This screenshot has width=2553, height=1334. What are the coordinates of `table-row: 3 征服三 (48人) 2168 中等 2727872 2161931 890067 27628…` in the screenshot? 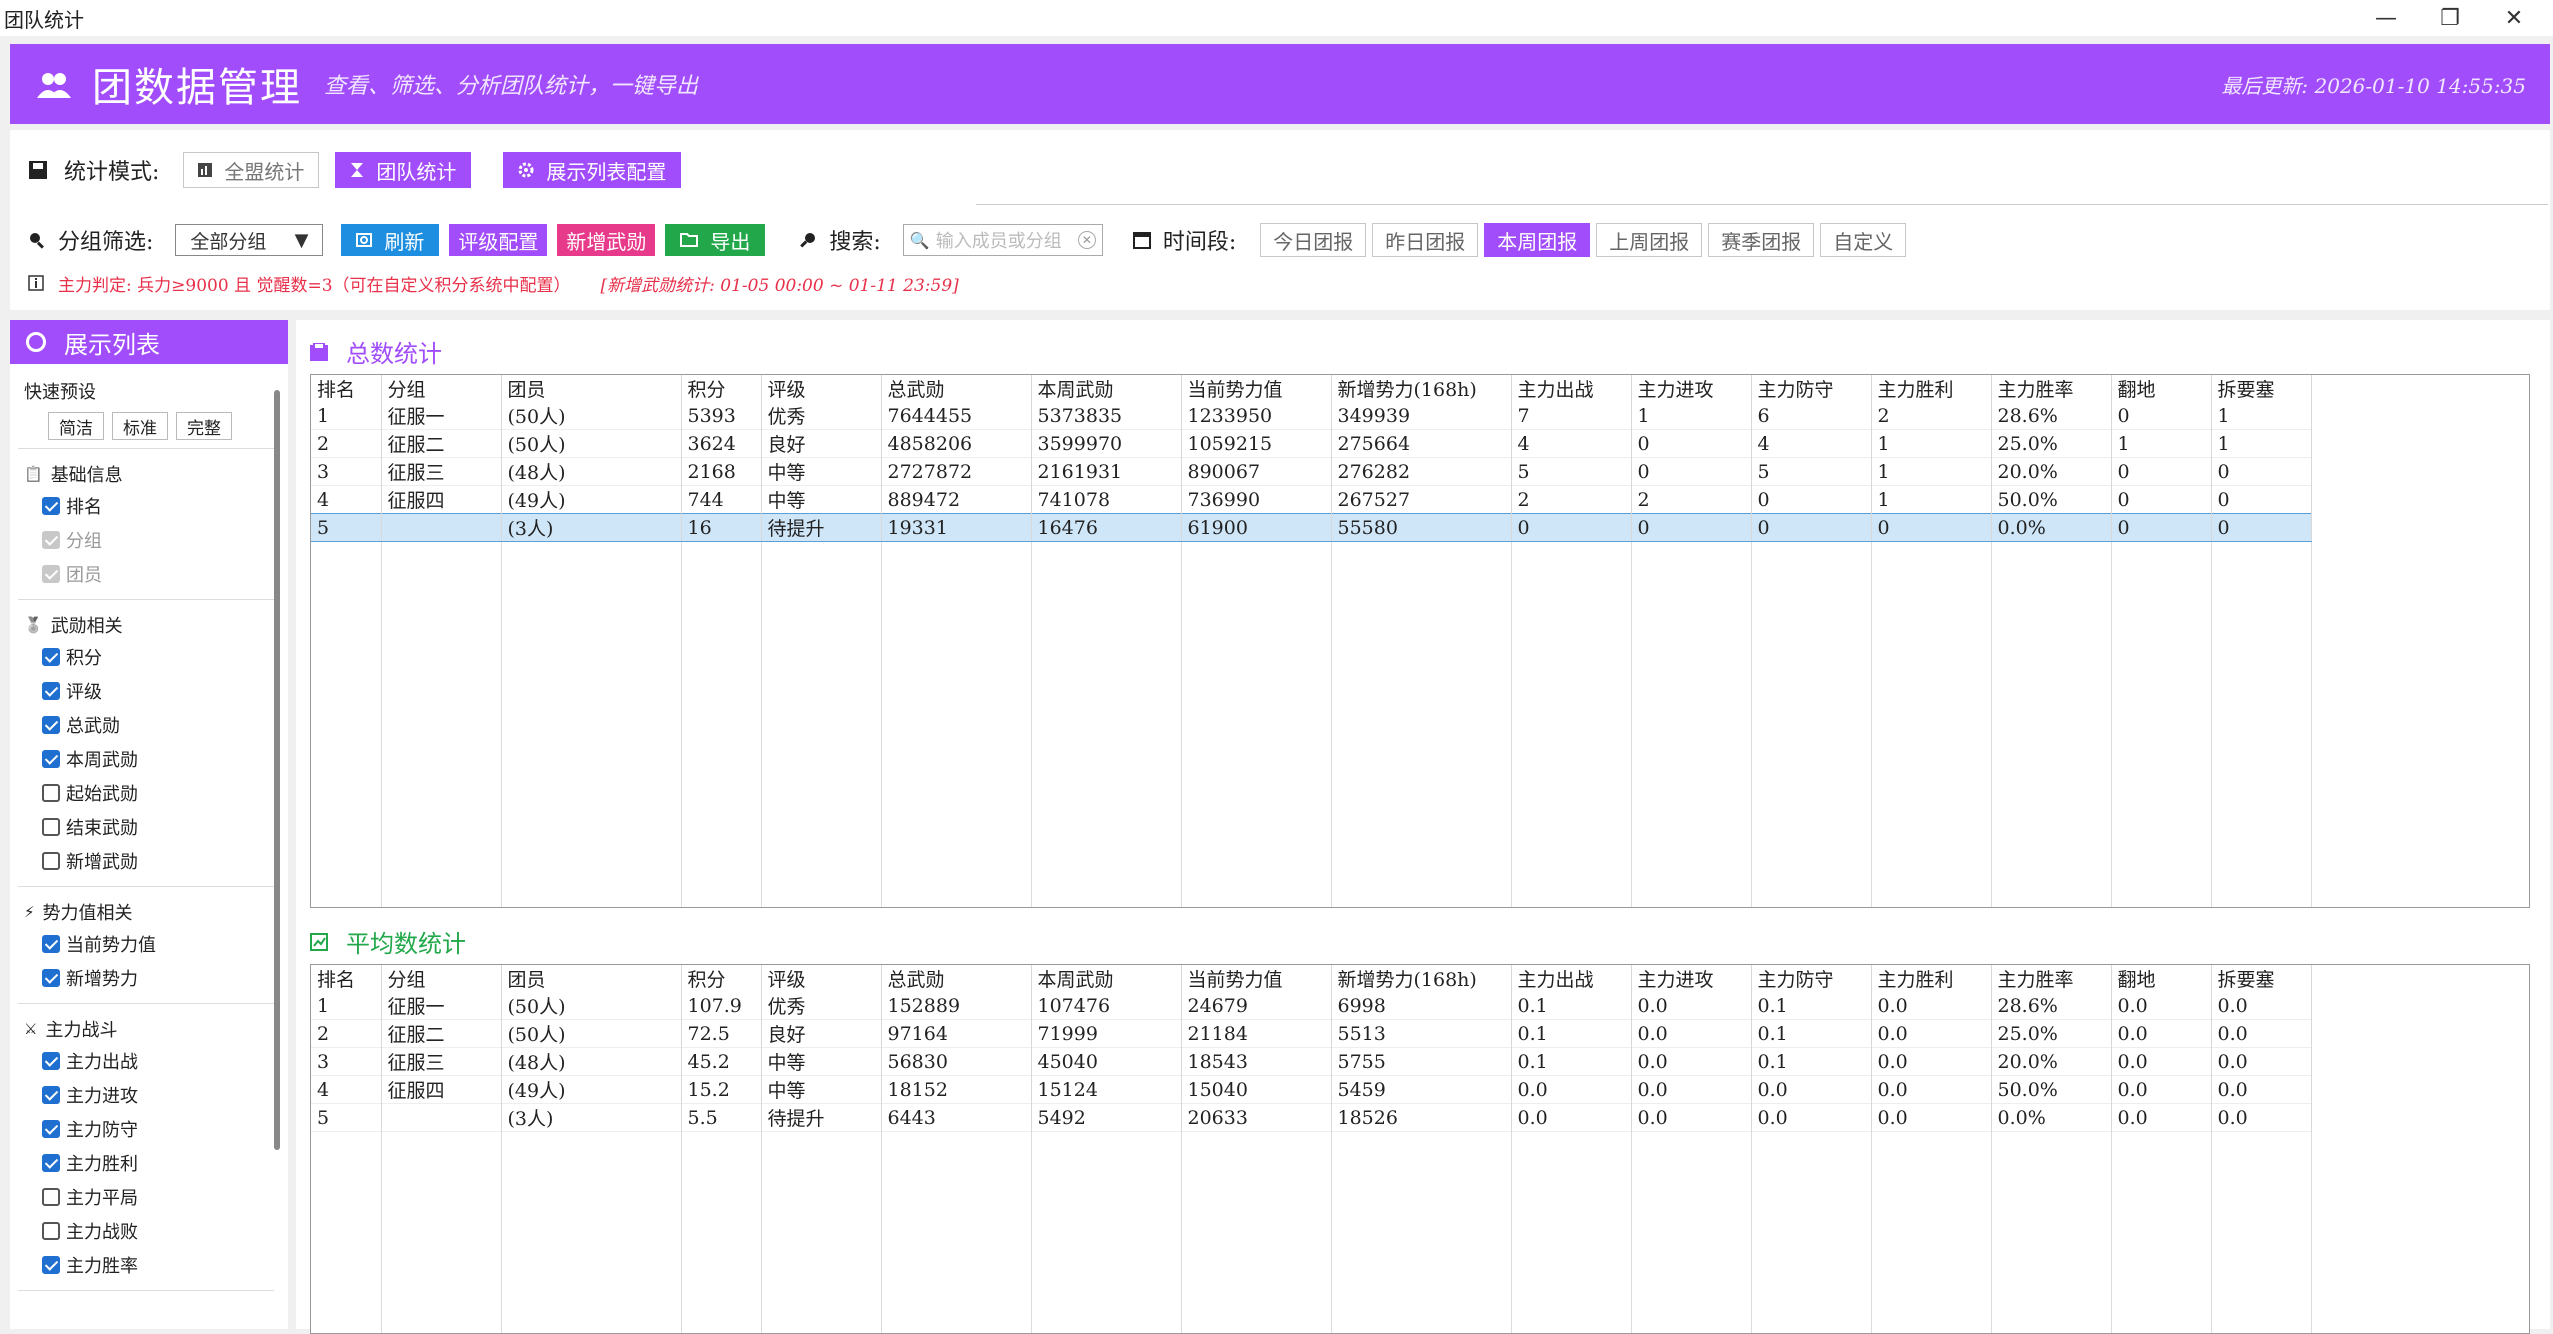 It's located at (1311, 471).